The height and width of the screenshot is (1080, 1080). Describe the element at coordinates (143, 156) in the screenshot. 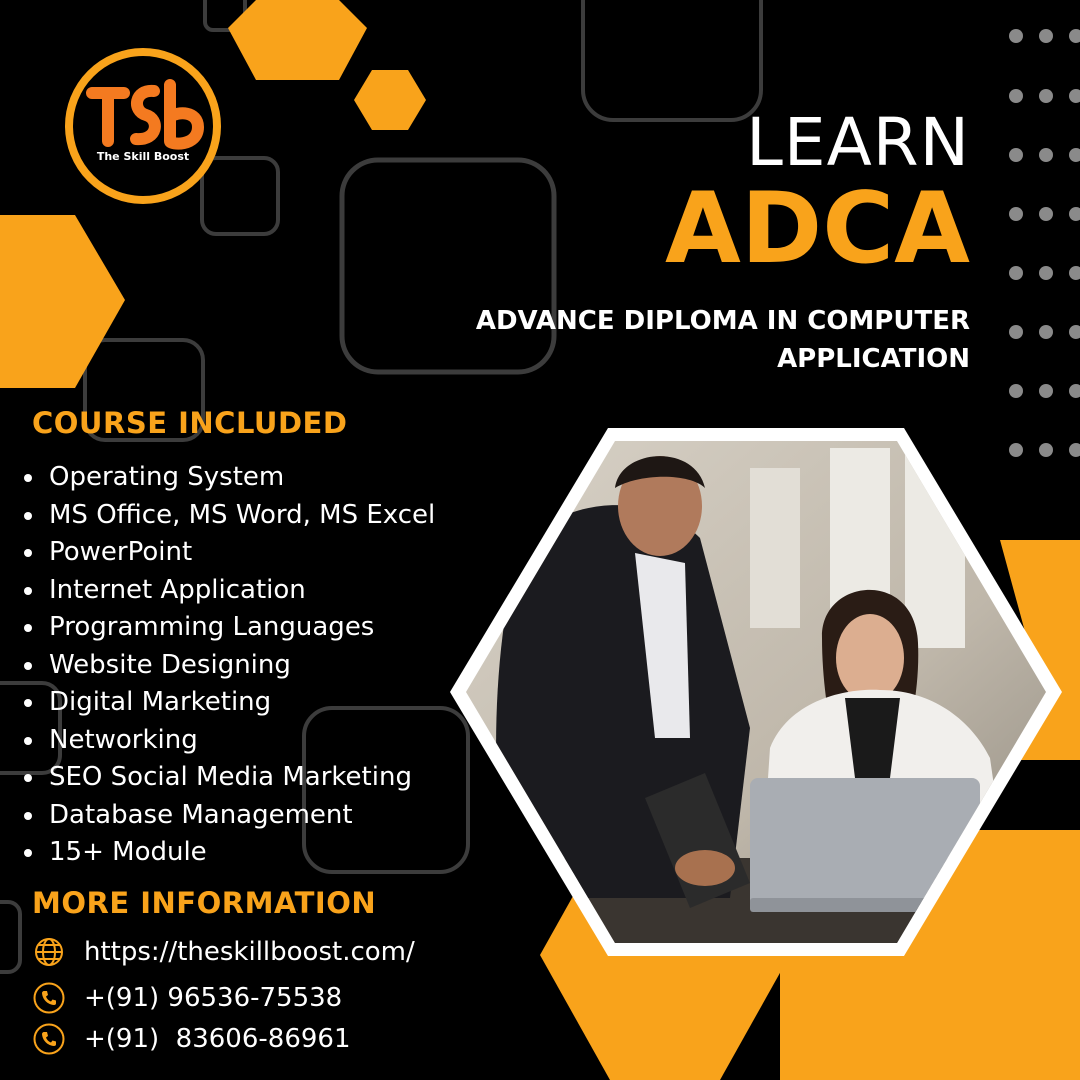

I see `logo-tagline: The Skill Boost` at that location.